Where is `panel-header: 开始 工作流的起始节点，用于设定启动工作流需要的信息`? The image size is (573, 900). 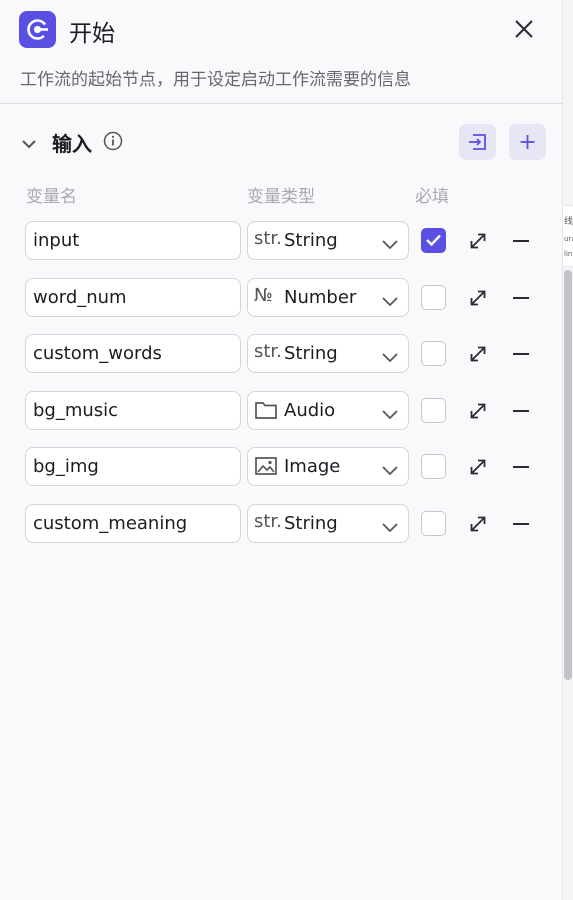
panel-header: 开始 工作流的起始节点，用于设定启动工作流需要的信息 is located at coordinates (281, 52).